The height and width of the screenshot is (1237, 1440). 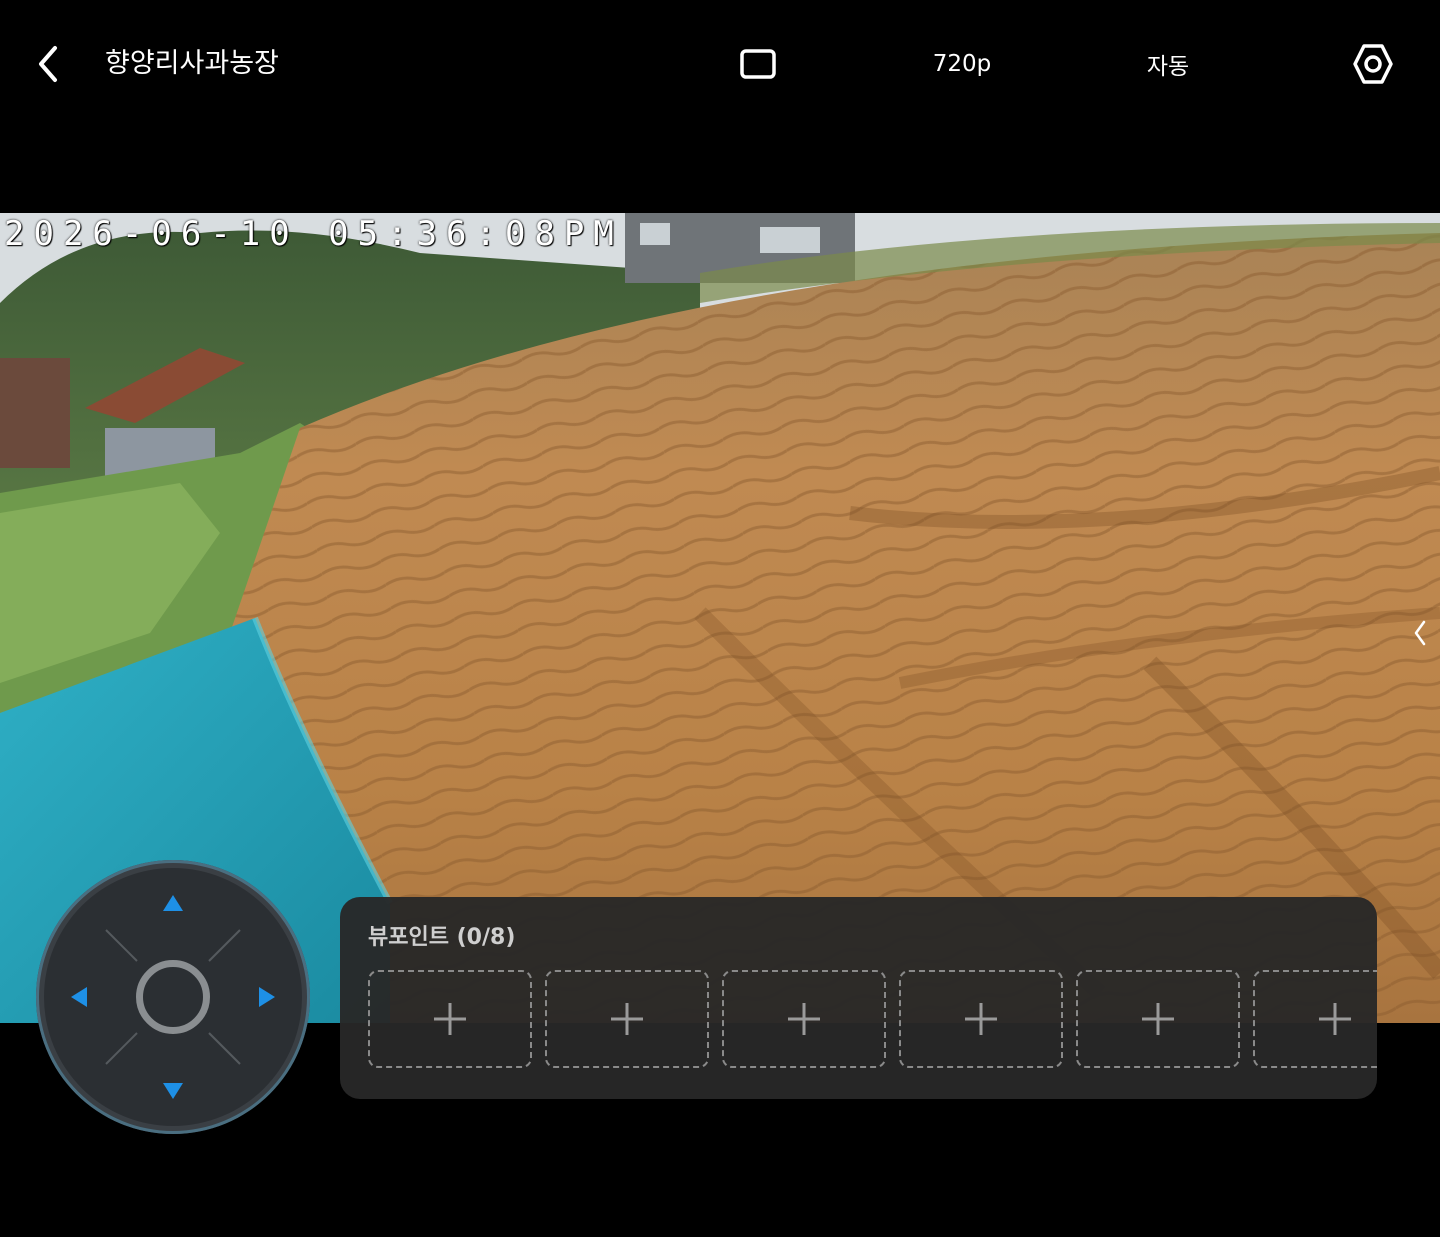 I want to click on viewpoint-title: 뷰포인트 (0/8), so click(x=442, y=937).